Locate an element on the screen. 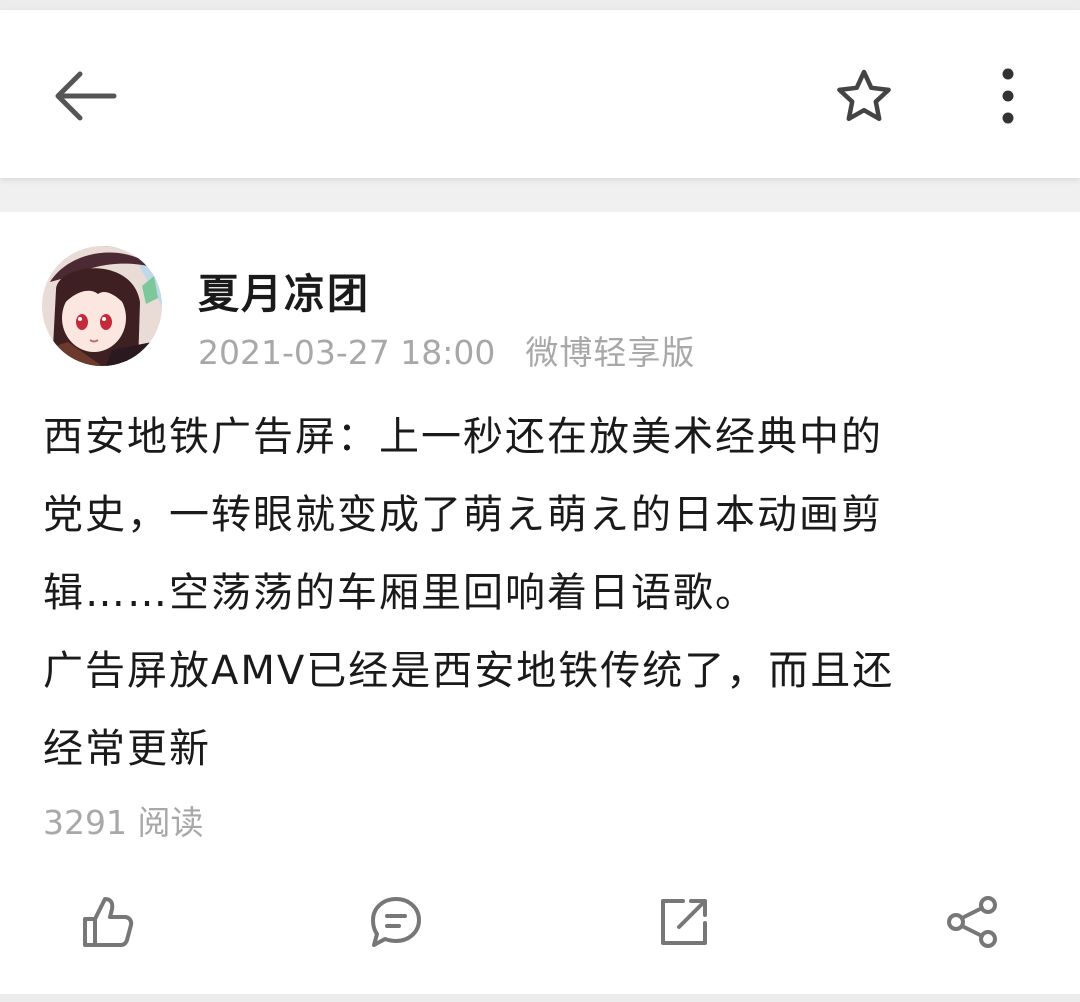  like-button is located at coordinates (108, 922).